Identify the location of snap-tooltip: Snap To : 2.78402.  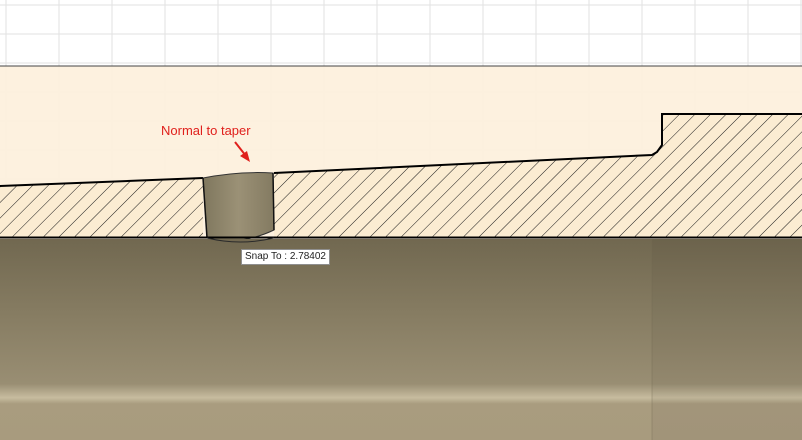
(285, 257).